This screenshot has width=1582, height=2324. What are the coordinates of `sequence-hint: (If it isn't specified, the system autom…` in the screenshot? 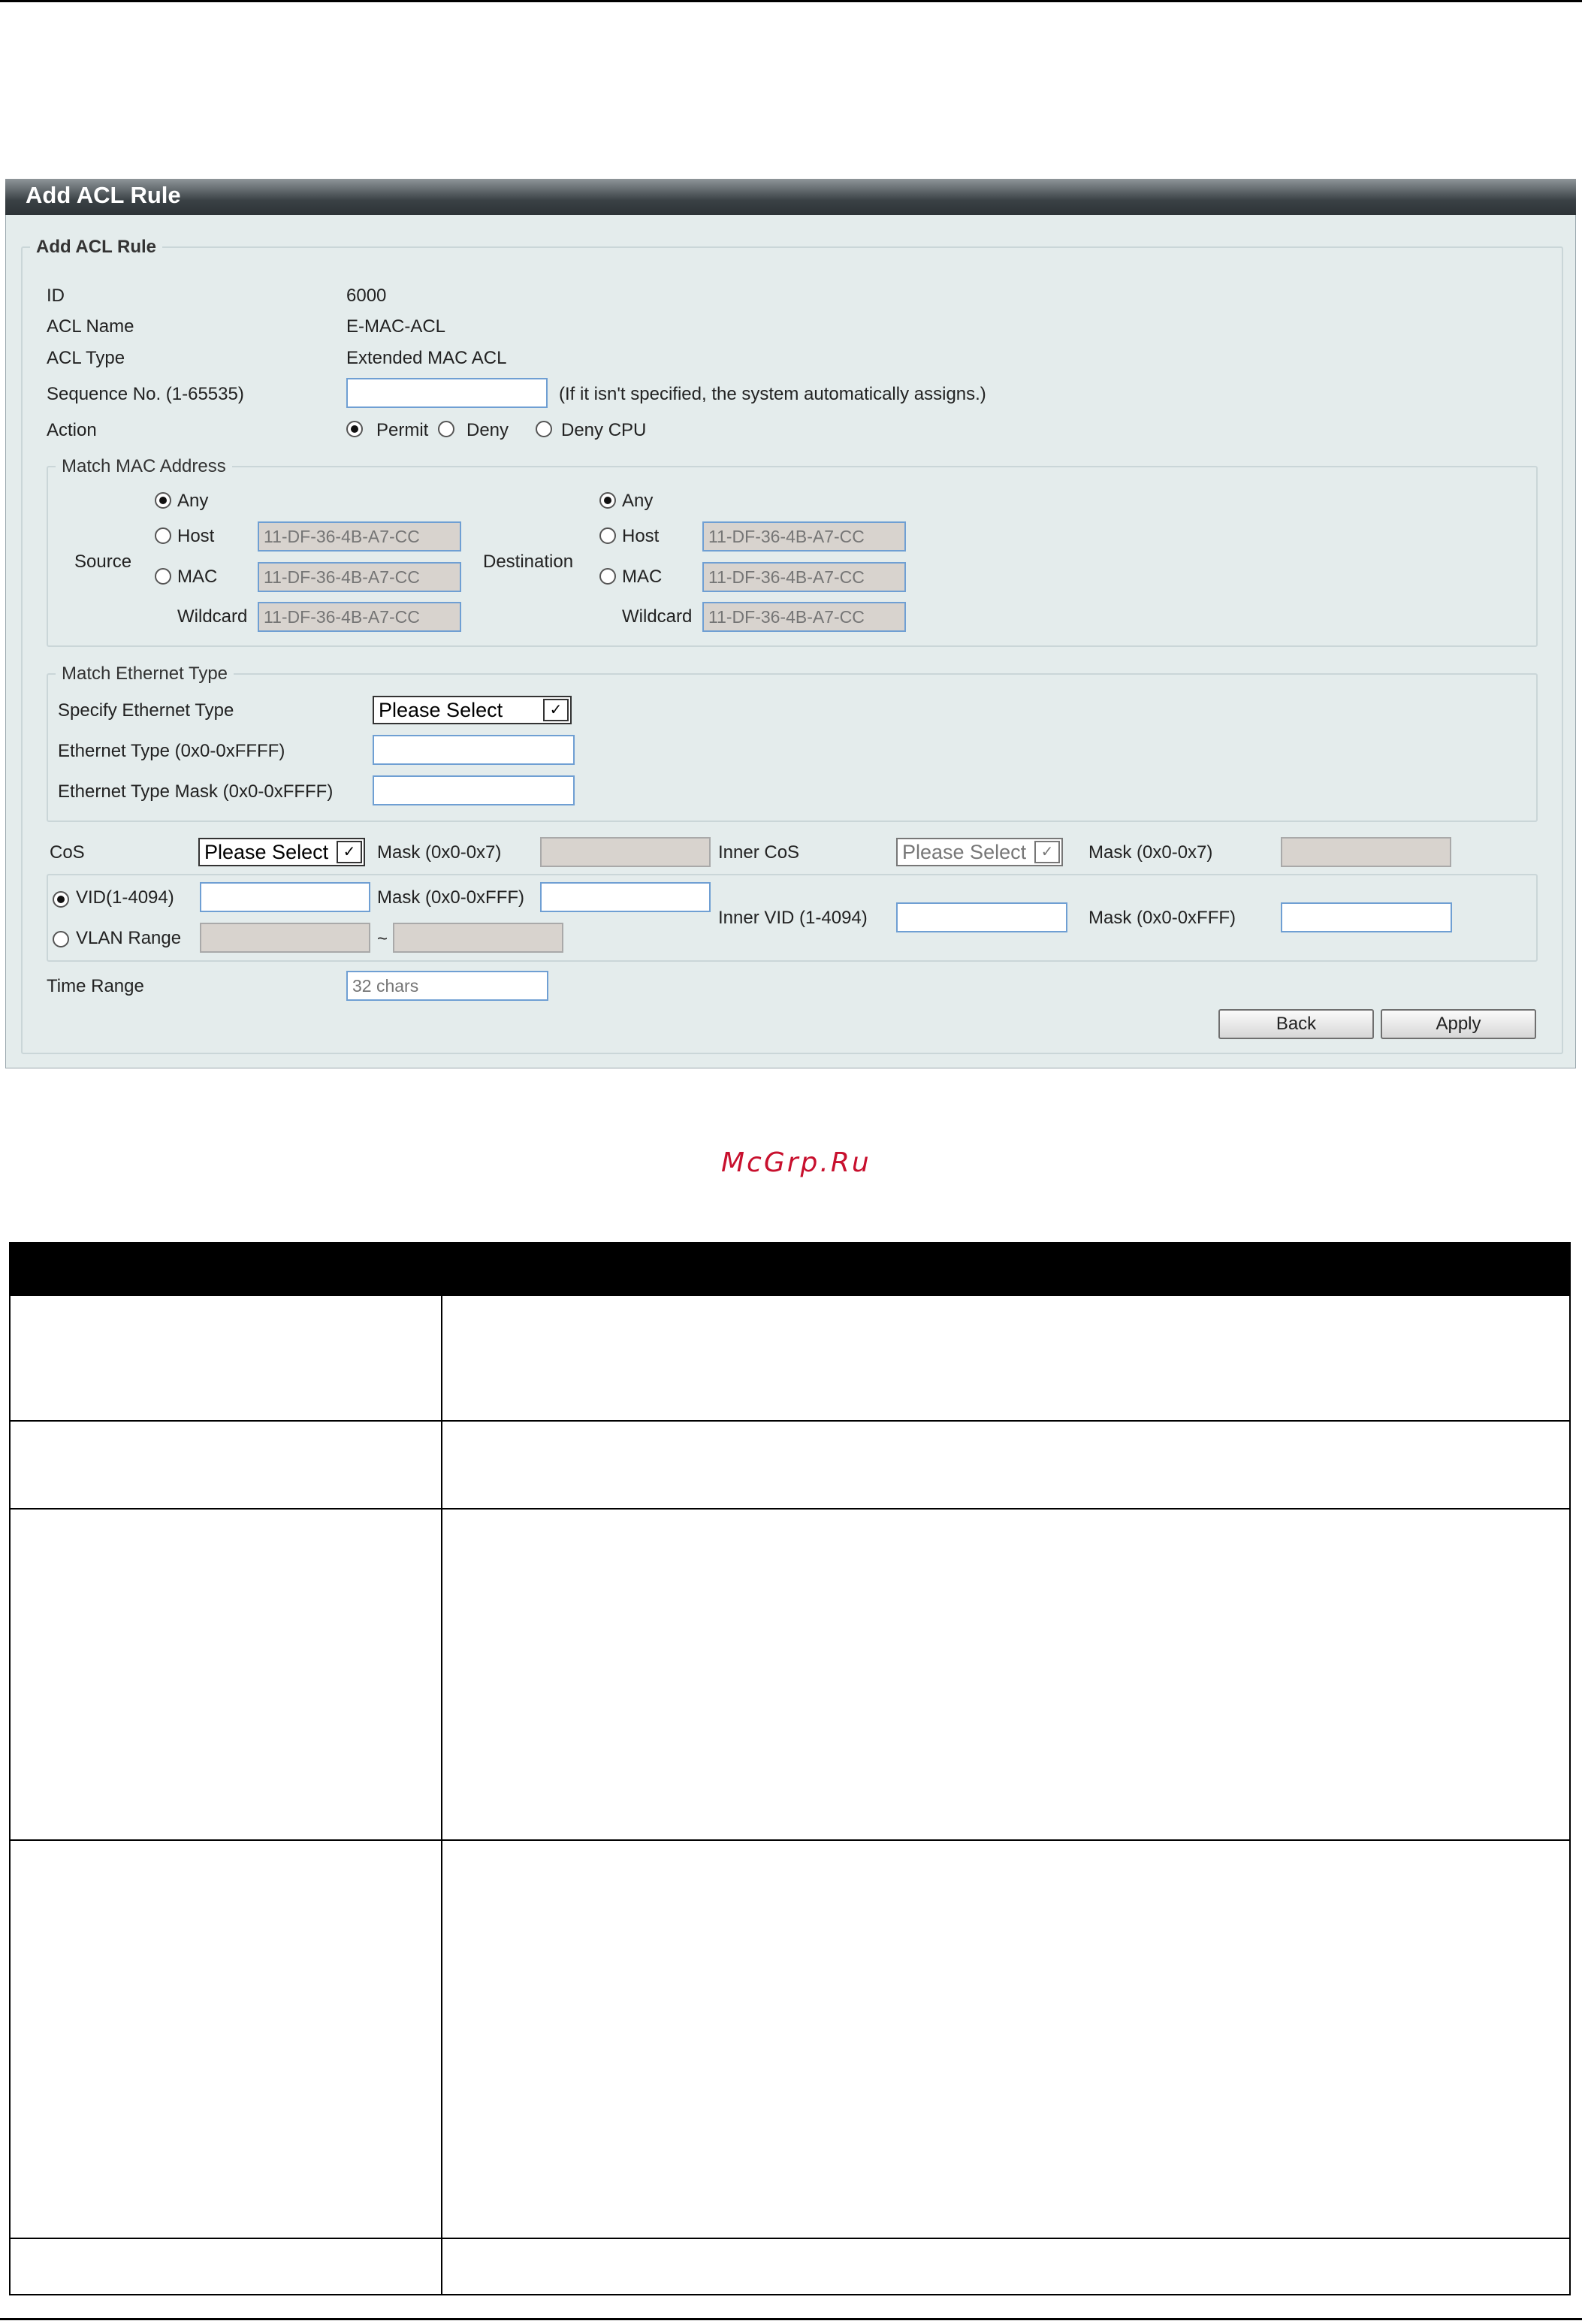 It's located at (773, 394).